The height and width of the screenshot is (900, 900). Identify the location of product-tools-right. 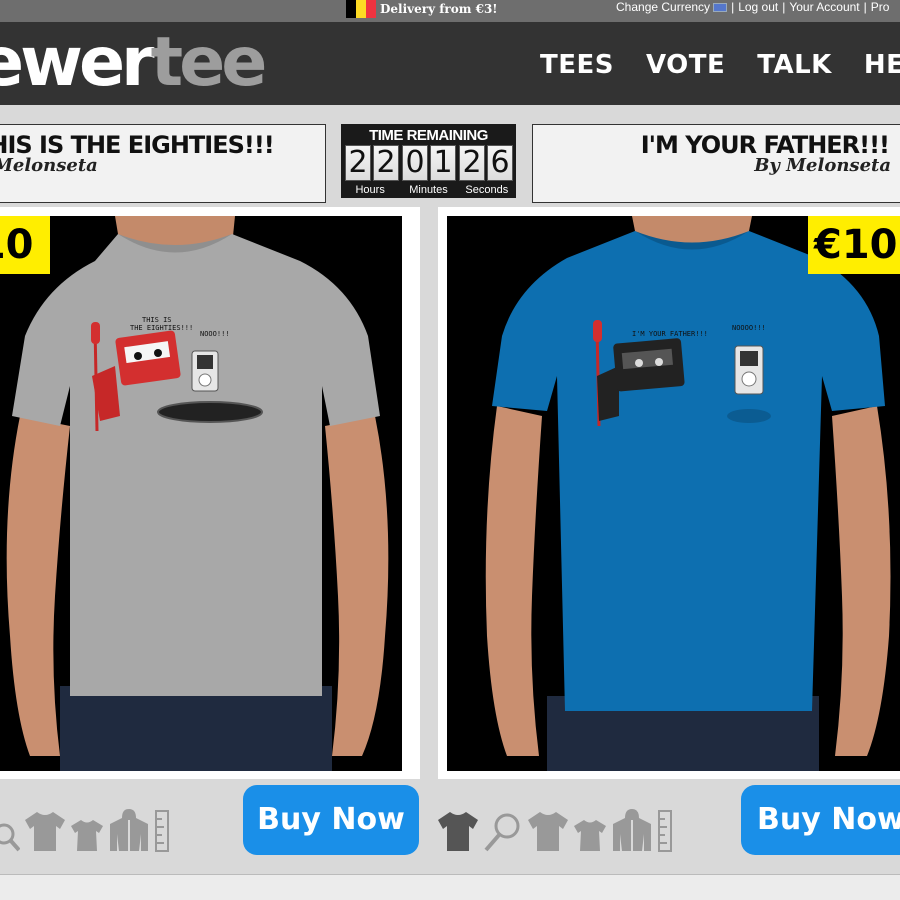
(557, 830).